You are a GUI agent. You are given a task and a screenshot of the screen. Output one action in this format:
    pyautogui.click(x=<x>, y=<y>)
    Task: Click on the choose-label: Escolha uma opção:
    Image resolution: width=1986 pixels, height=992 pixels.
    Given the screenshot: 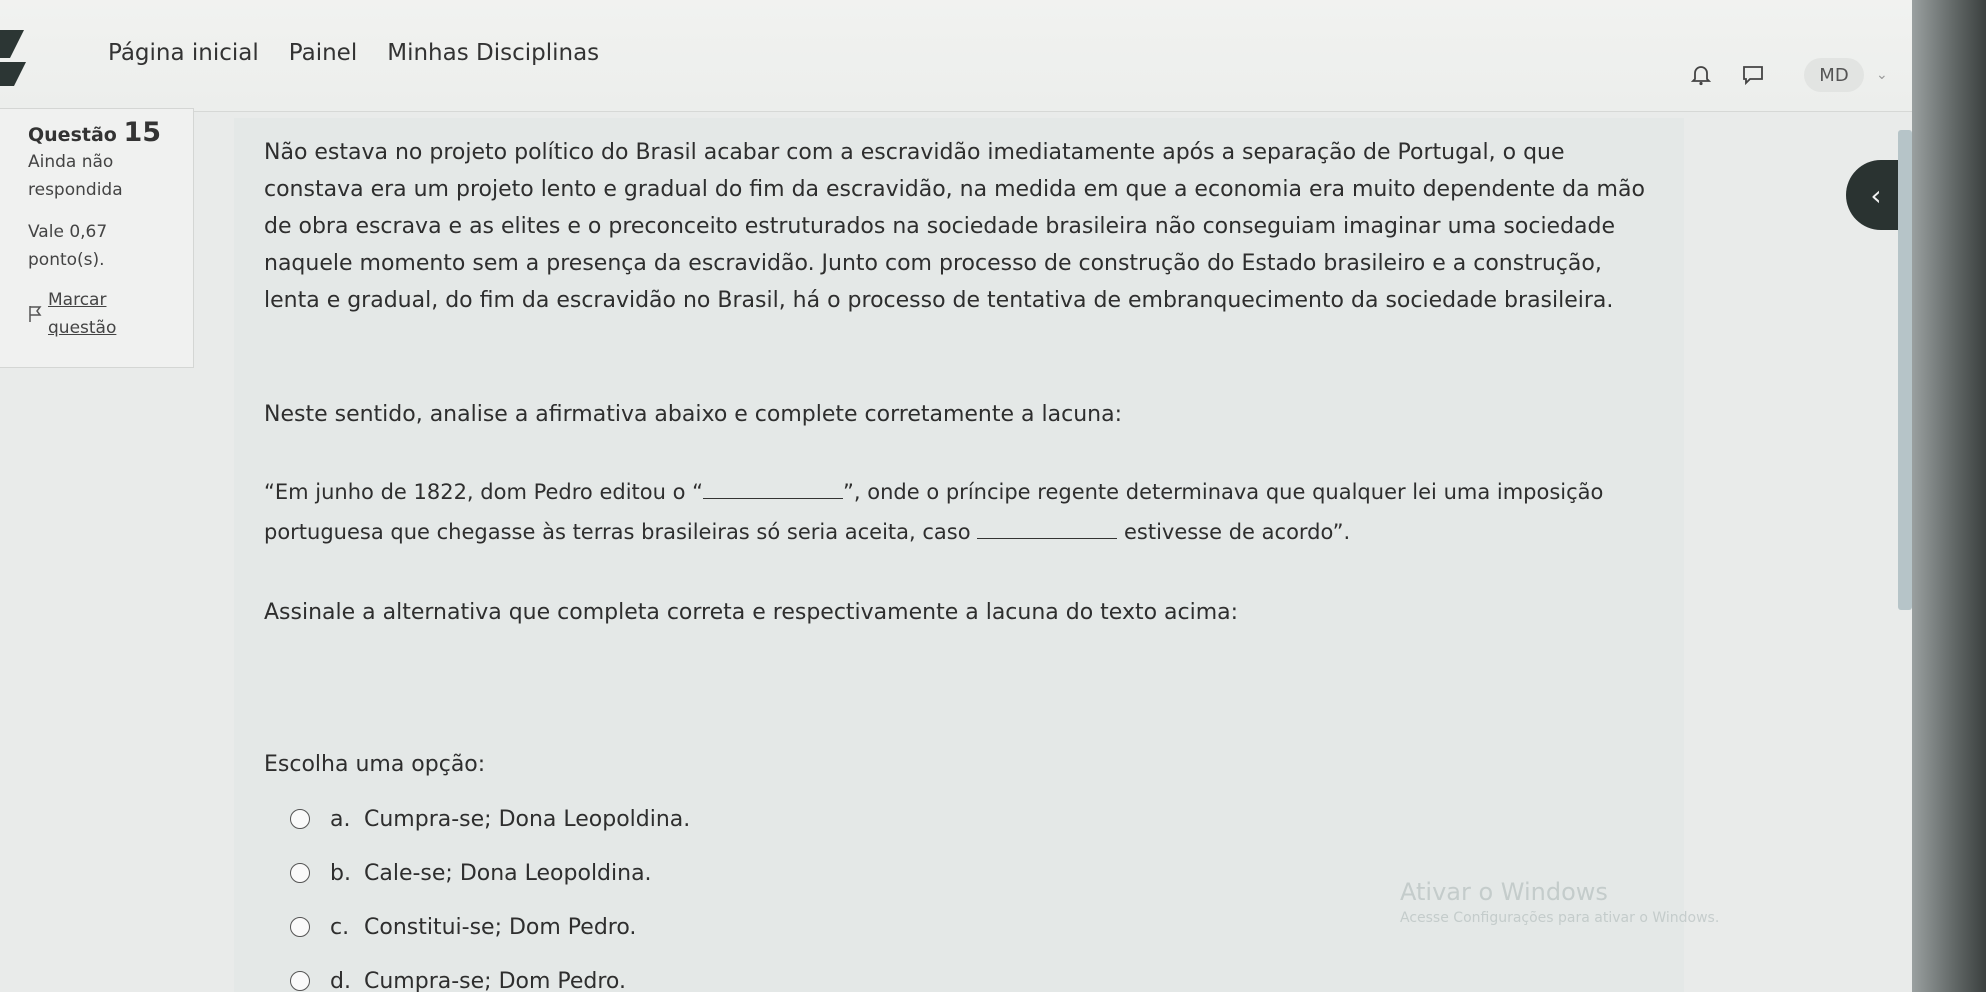 What is the action you would take?
    pyautogui.click(x=375, y=764)
    